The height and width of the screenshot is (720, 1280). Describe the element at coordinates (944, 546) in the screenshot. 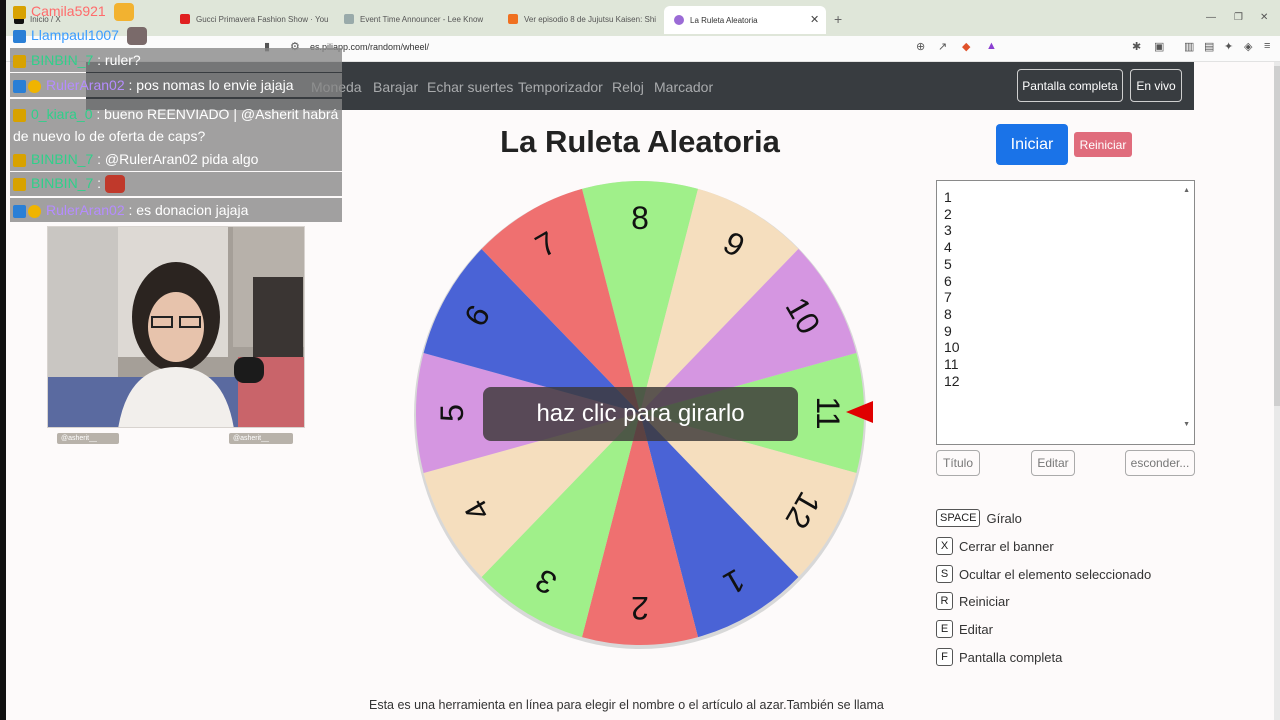

I see `key-x: X` at that location.